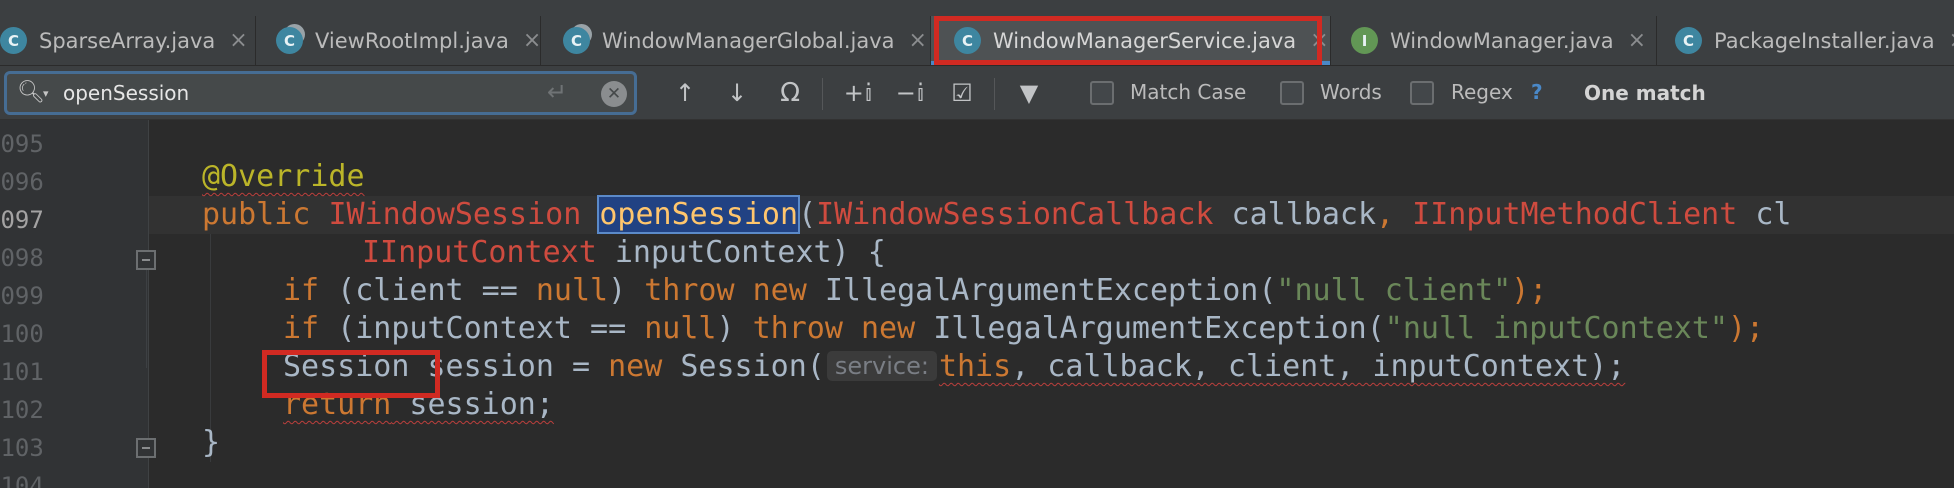 This screenshot has width=1954, height=488. What do you see at coordinates (975, 366) in the screenshot?
I see `keyword: this` at bounding box center [975, 366].